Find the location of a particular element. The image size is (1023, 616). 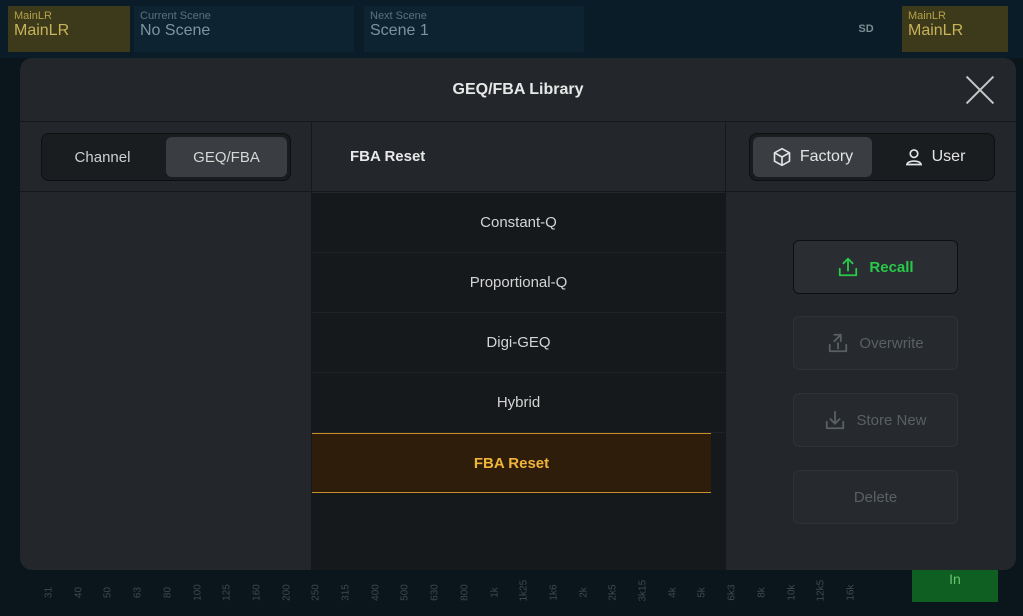

dialog-toolbar: Channel GEQ/FBA FBA Reset Factory User is located at coordinates (518, 157).